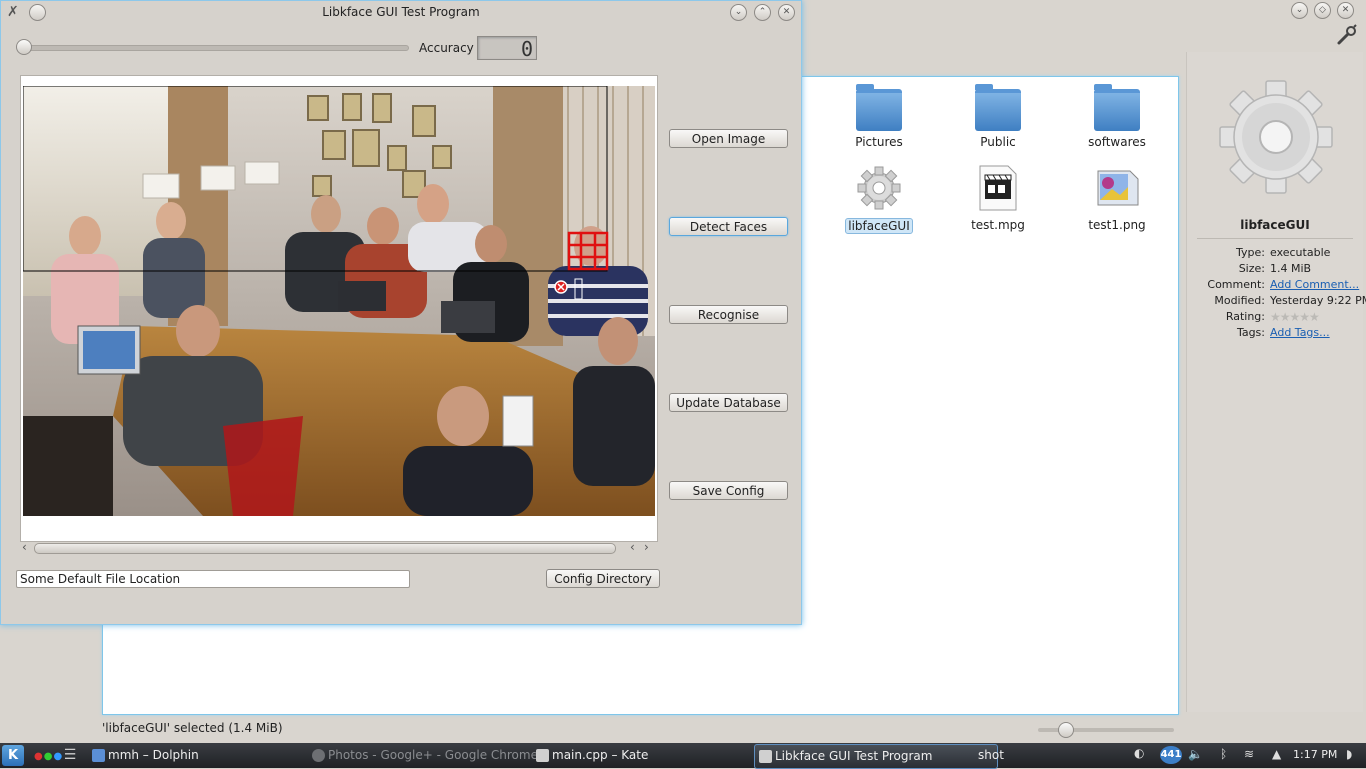 The width and height of the screenshot is (1366, 769). What do you see at coordinates (1249, 754) in the screenshot?
I see `wifi-icon: ≋` at bounding box center [1249, 754].